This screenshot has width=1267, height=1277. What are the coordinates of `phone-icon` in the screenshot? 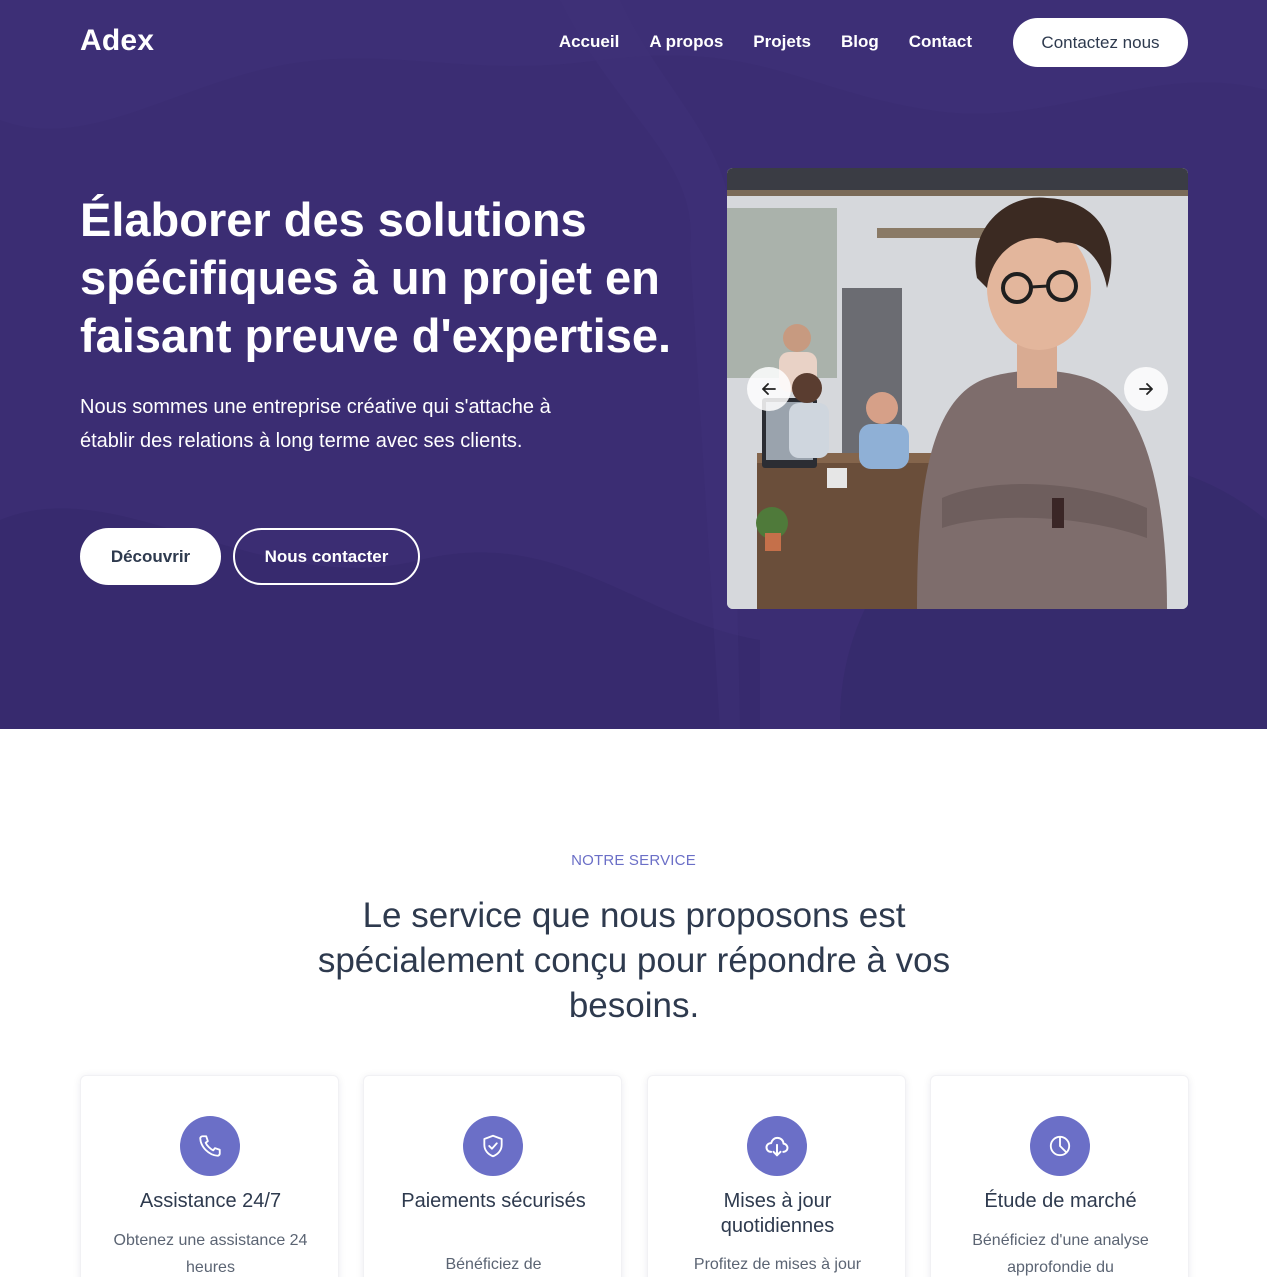 It's located at (210, 1146).